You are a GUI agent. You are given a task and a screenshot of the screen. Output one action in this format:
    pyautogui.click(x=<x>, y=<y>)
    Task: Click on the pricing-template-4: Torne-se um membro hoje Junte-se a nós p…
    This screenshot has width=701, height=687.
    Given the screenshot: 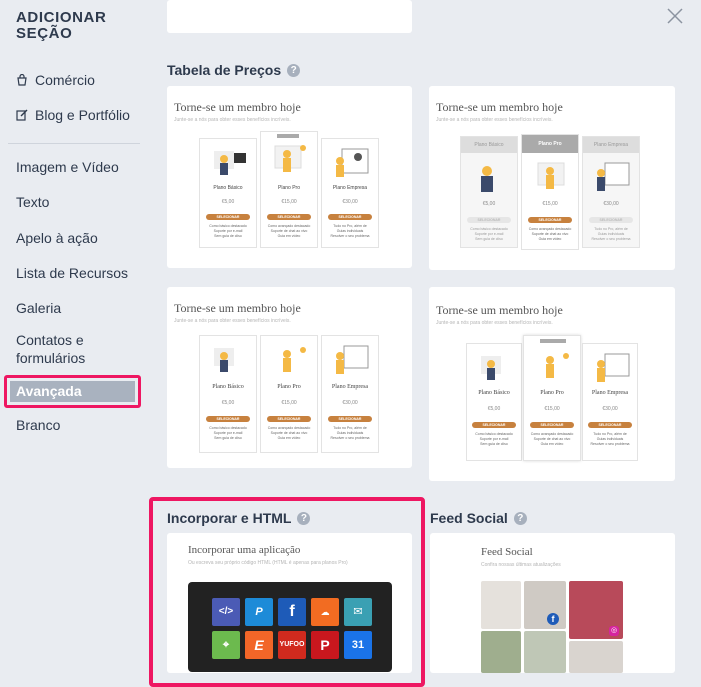 What is the action you would take?
    pyautogui.click(x=552, y=384)
    